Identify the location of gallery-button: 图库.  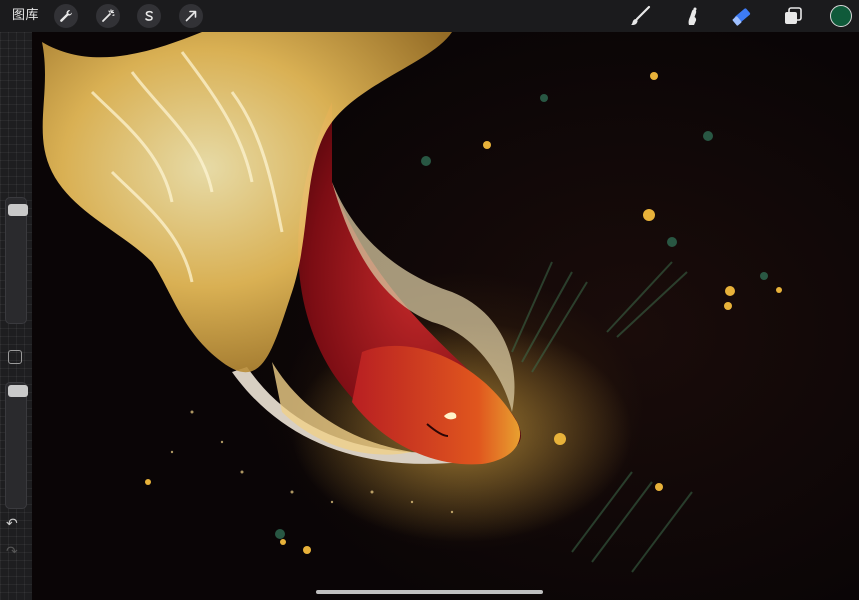
(25, 16).